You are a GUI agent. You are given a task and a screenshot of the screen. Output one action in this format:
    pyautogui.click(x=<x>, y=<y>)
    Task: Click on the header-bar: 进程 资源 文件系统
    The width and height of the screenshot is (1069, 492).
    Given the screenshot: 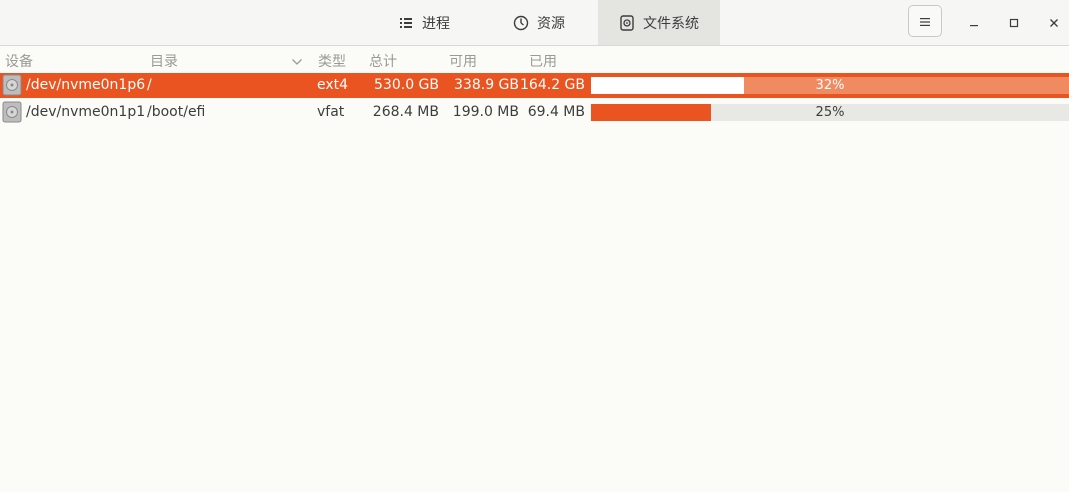 What is the action you would take?
    pyautogui.click(x=534, y=23)
    